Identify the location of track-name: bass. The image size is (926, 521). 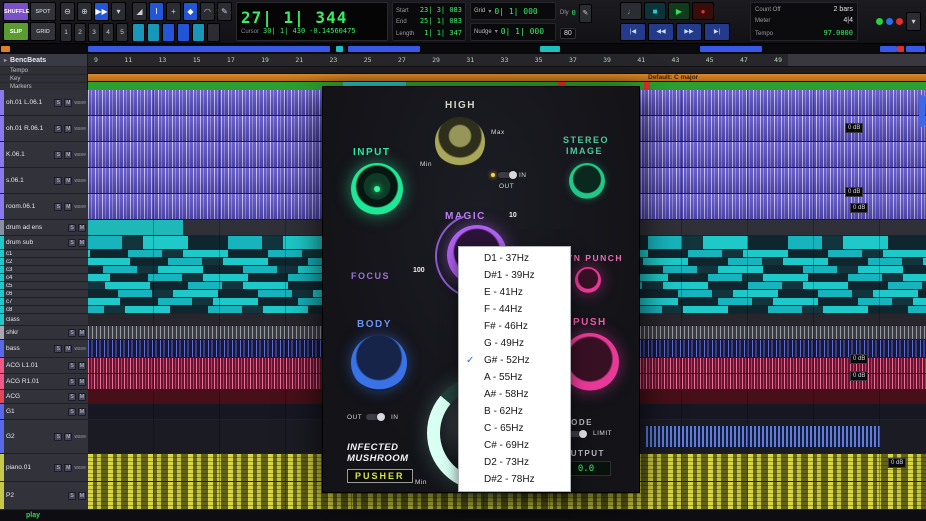
(29, 348).